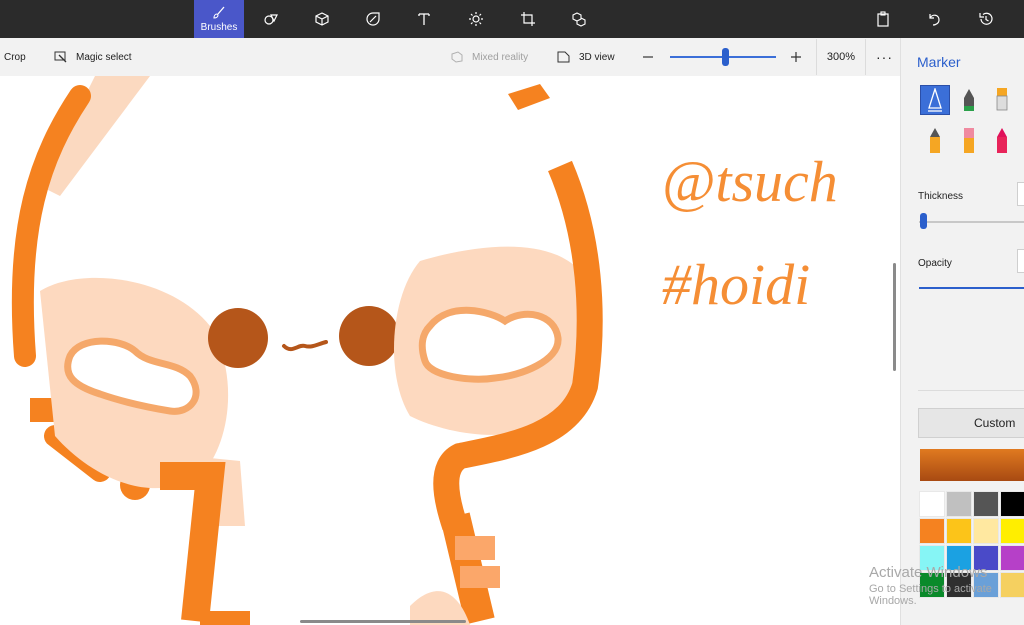 The image size is (1024, 625). Describe the element at coordinates (935, 263) in the screenshot. I see `opacity-label: Opacity` at that location.